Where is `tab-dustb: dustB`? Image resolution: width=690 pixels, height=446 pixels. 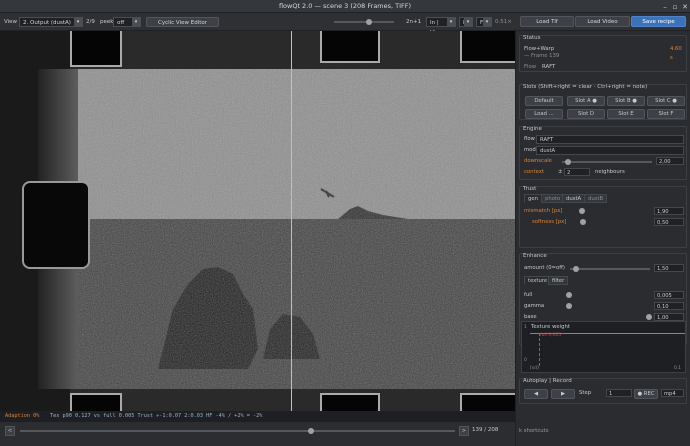 tab-dustb: dustB is located at coordinates (596, 198).